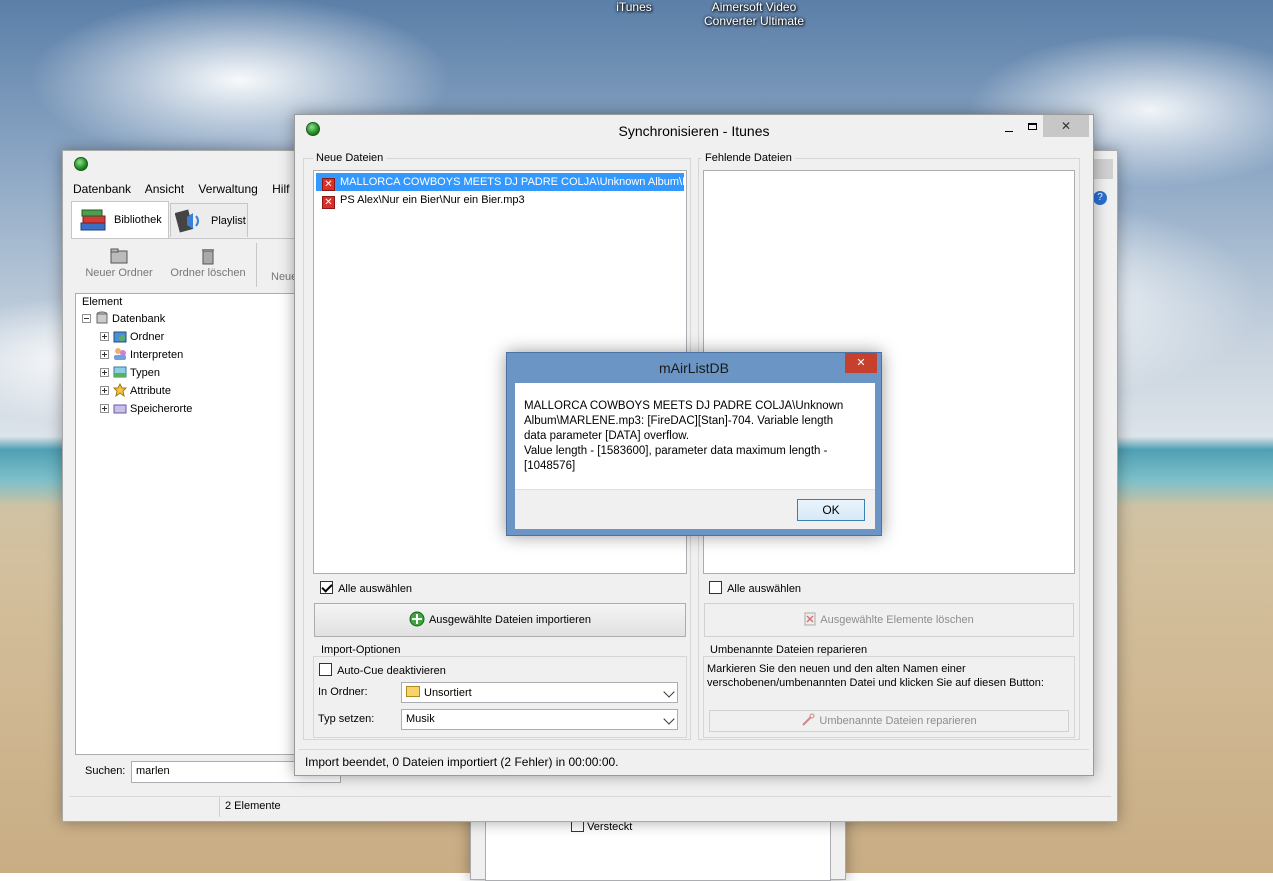 This screenshot has width=1273, height=881. Describe the element at coordinates (350, 158) in the screenshot. I see `new-files-title: Neue Dateien` at that location.